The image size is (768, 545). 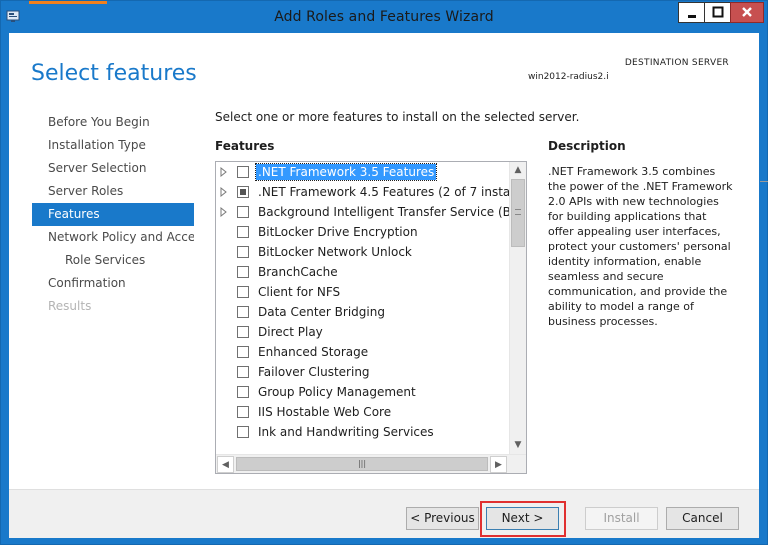 I want to click on maximize-icon, so click(x=717, y=12).